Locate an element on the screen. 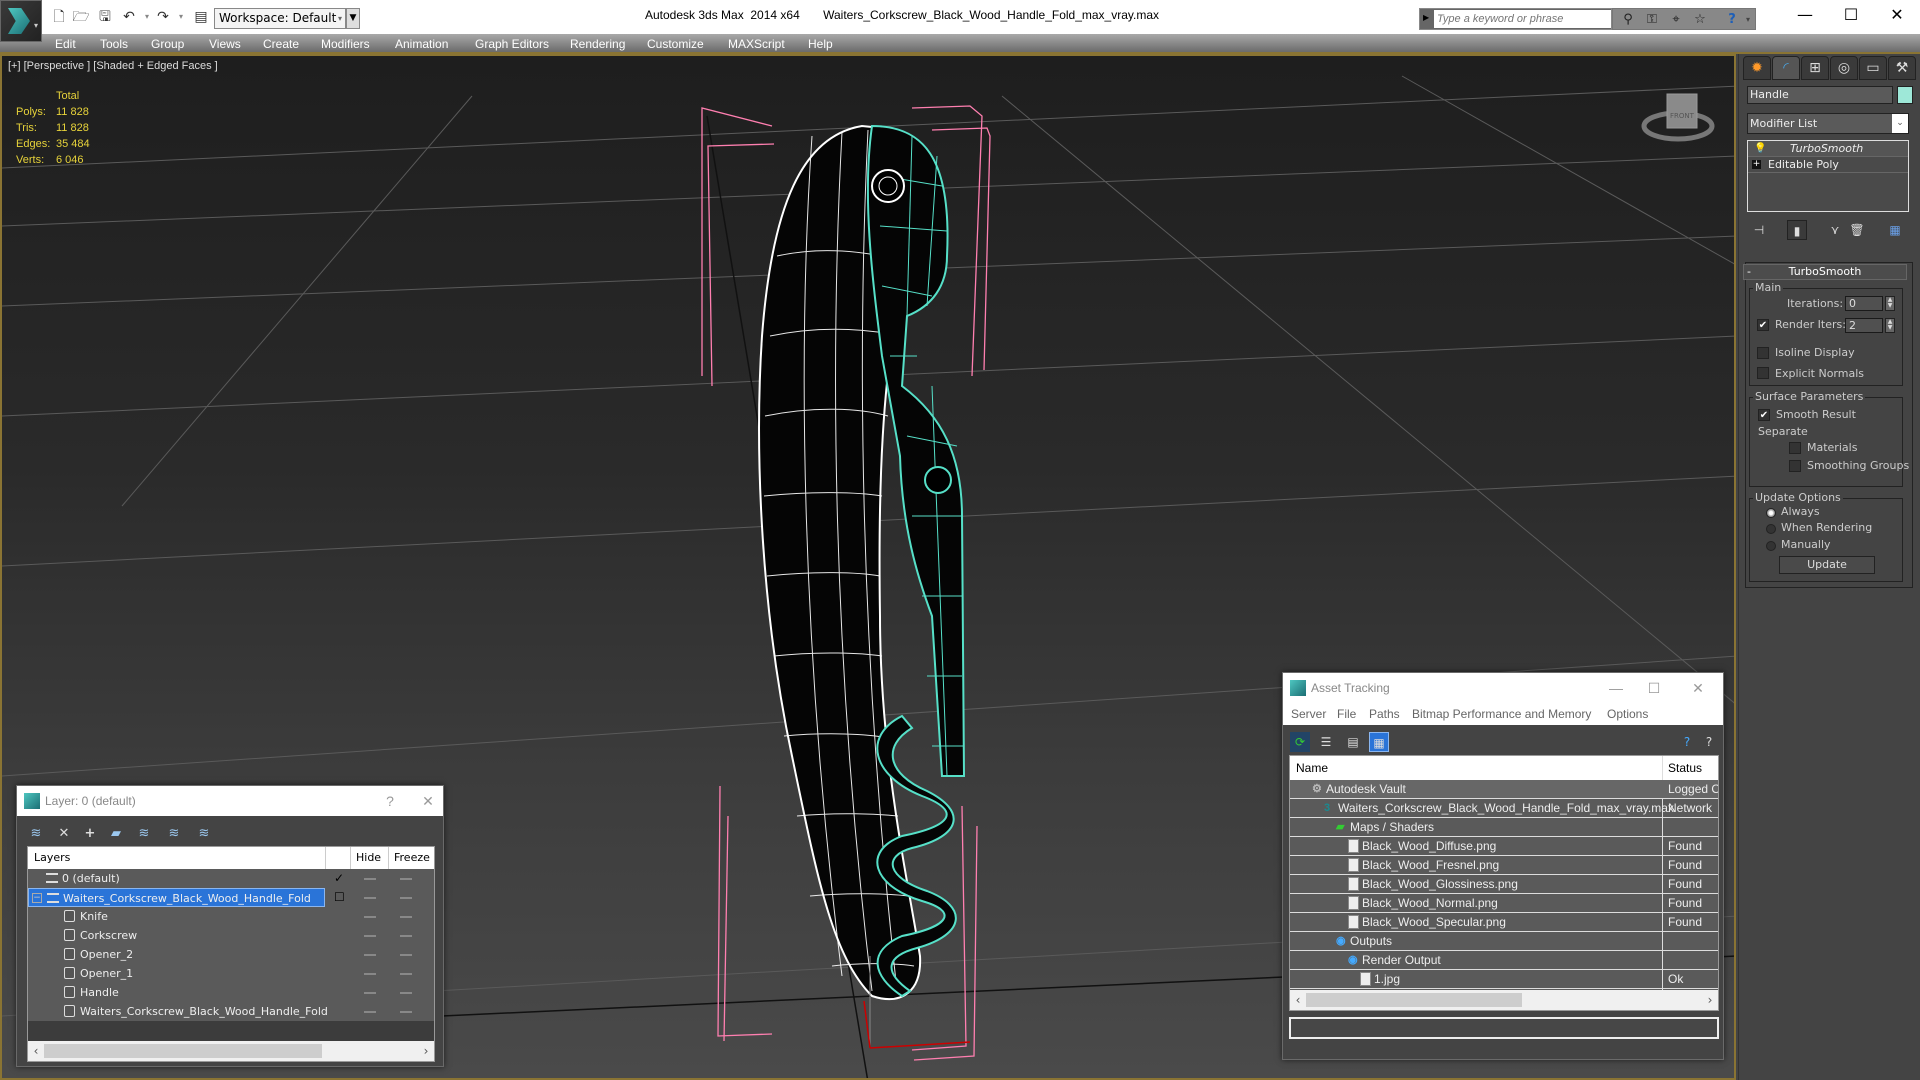  menu-maxscript: MAXScript is located at coordinates (756, 44).